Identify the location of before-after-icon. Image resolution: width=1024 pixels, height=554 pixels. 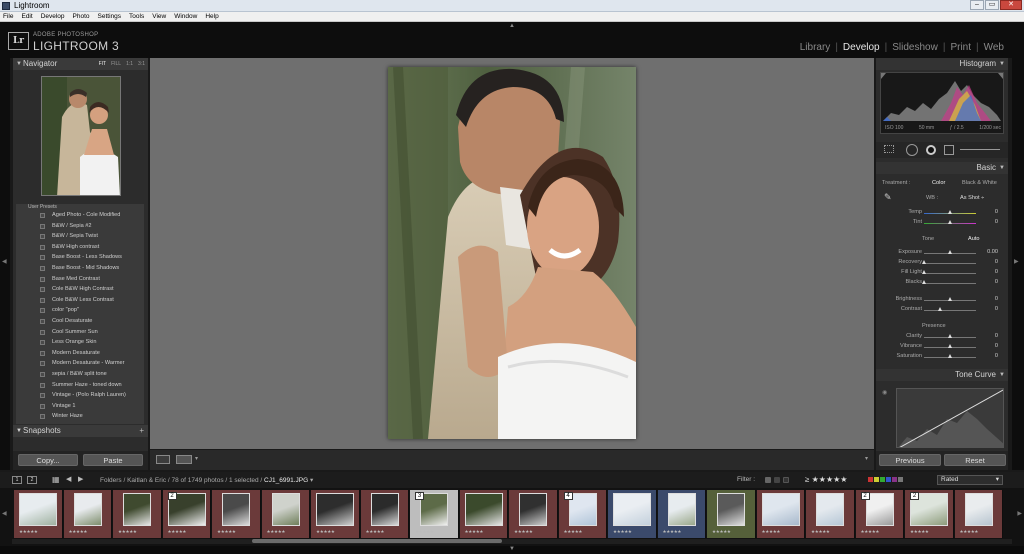
(184, 459).